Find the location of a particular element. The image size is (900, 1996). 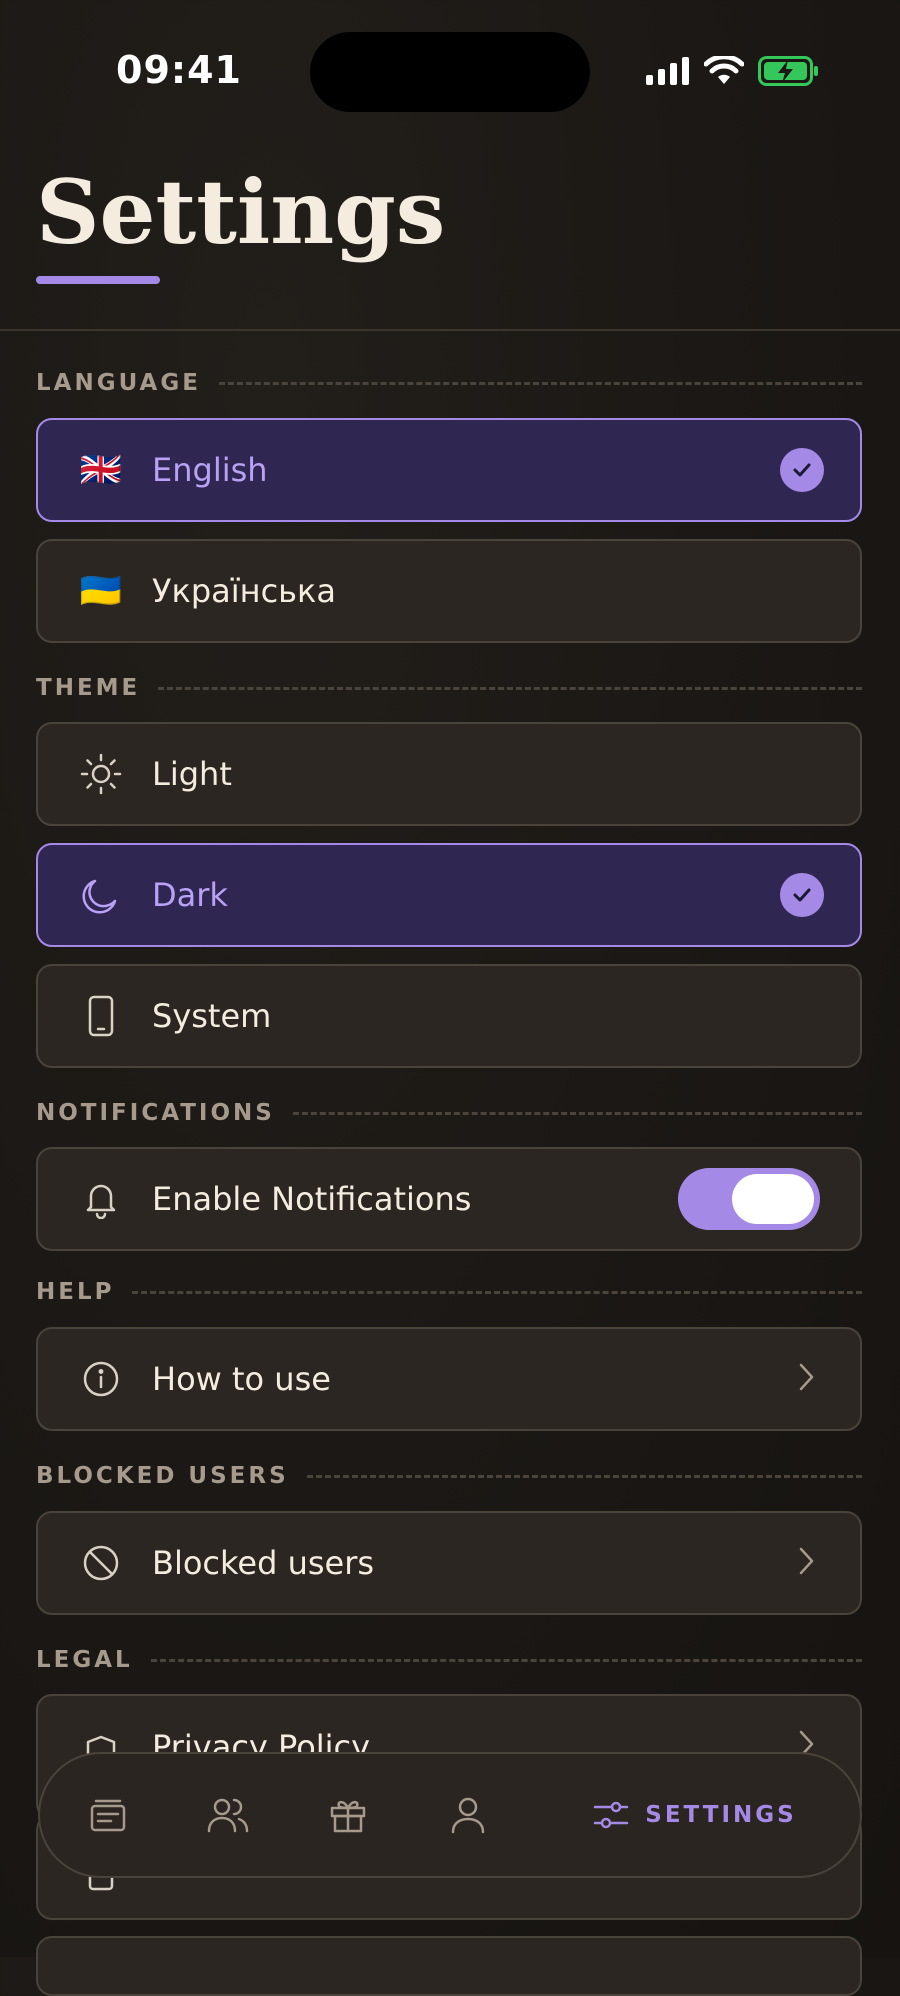

tab-feed is located at coordinates (108, 1815).